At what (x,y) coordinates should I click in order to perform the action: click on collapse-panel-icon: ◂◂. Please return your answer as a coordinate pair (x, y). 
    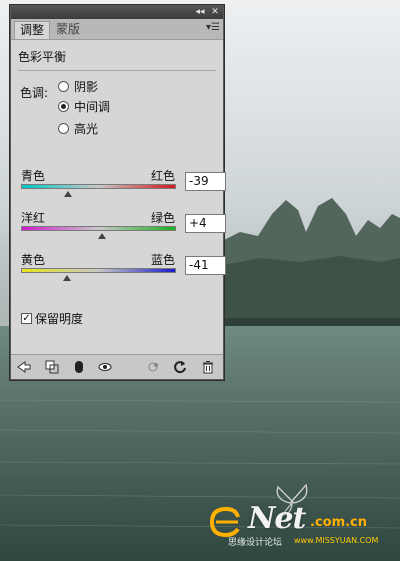
    Looking at the image, I should click on (200, 12).